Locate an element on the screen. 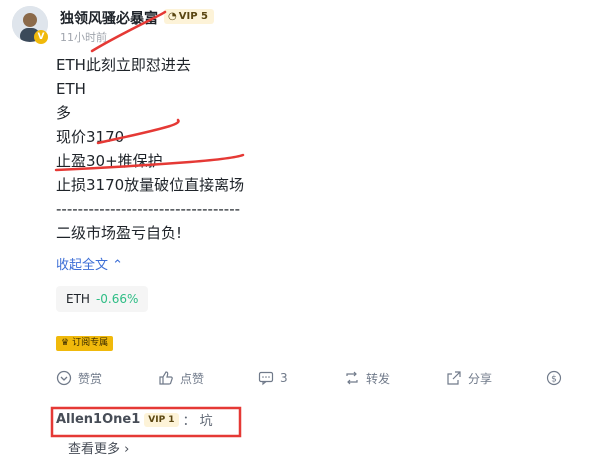  coin-tag: ETH -0.66% is located at coordinates (102, 299).